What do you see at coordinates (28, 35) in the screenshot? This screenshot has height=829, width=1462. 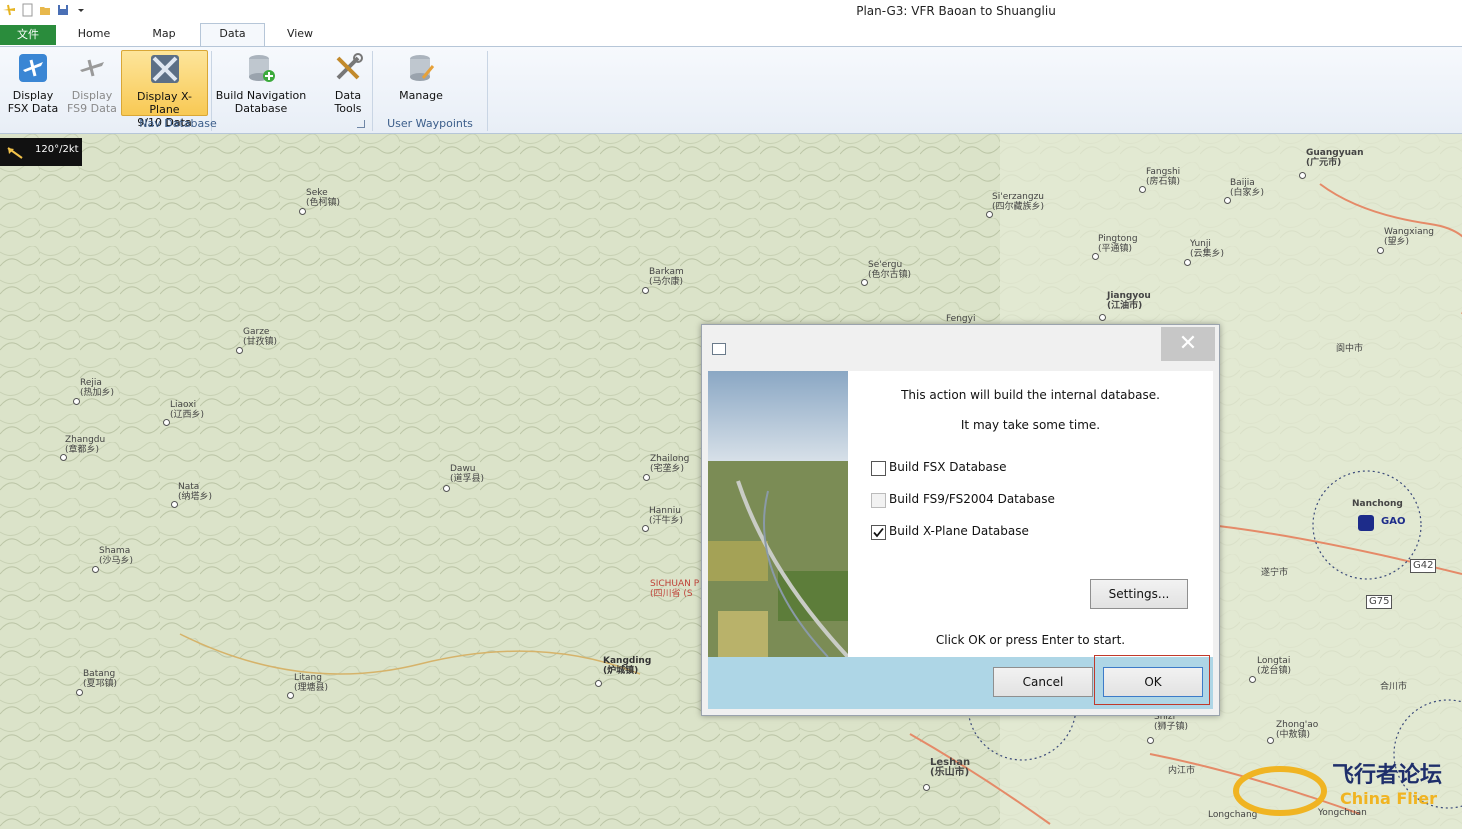 I see `tab-file: 文件` at bounding box center [28, 35].